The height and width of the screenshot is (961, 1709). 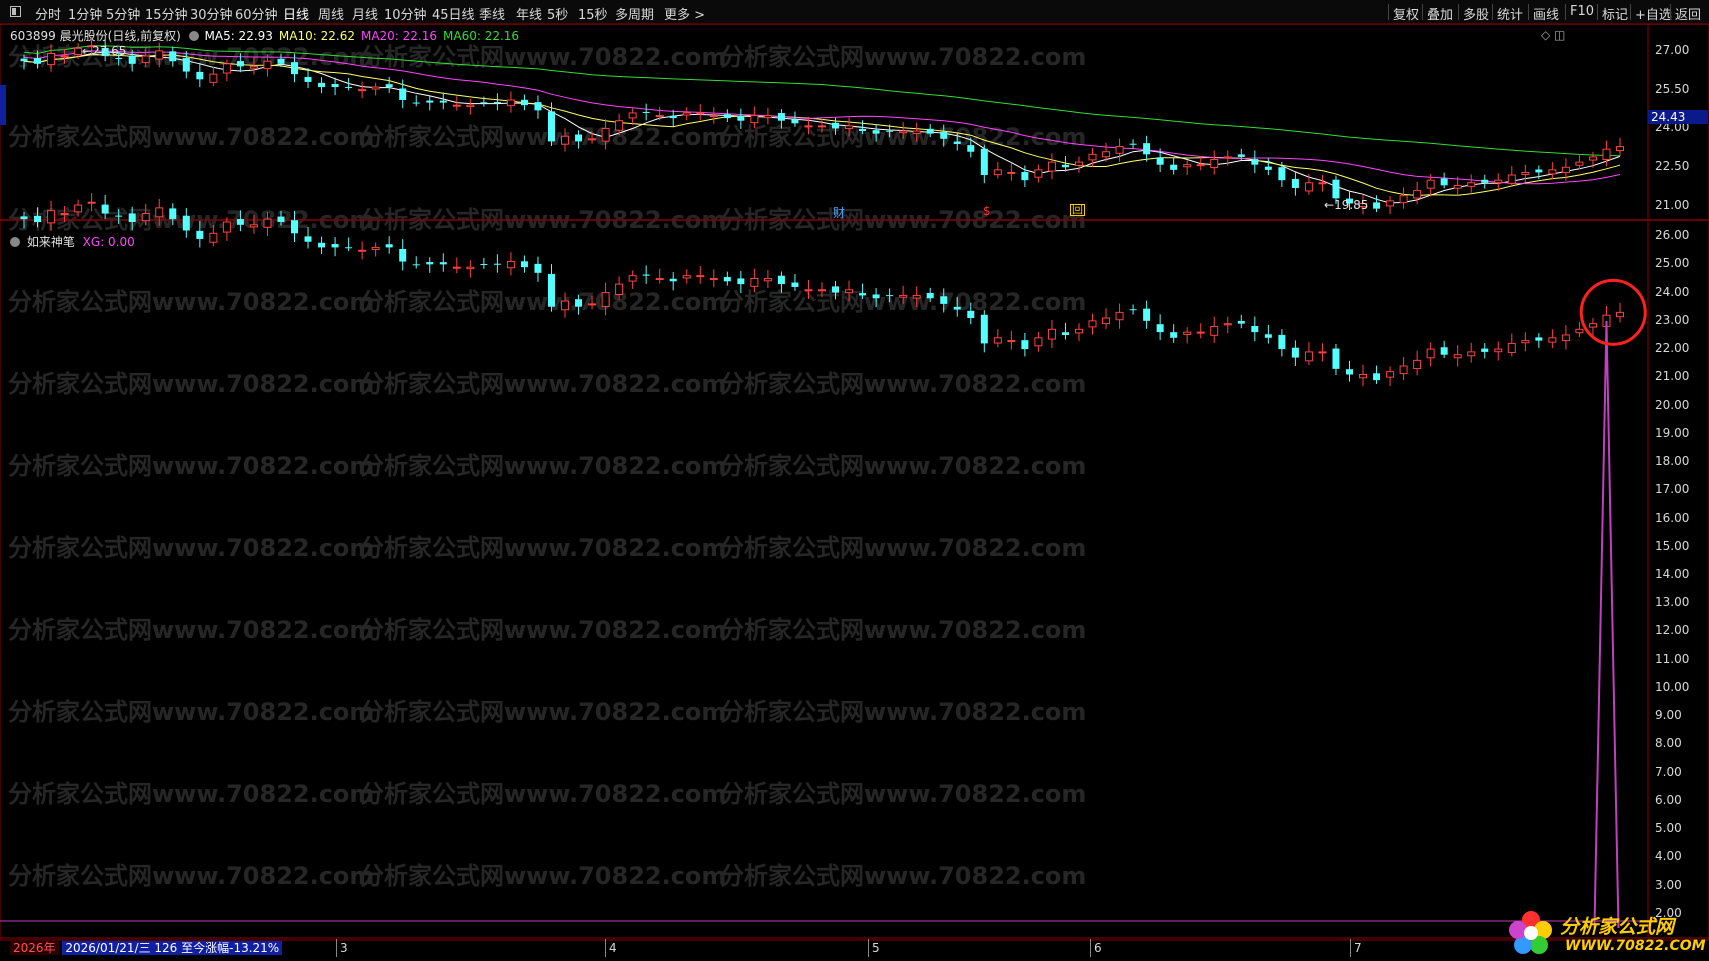 I want to click on indicator-y-tick: 3.00, so click(x=1668, y=884).